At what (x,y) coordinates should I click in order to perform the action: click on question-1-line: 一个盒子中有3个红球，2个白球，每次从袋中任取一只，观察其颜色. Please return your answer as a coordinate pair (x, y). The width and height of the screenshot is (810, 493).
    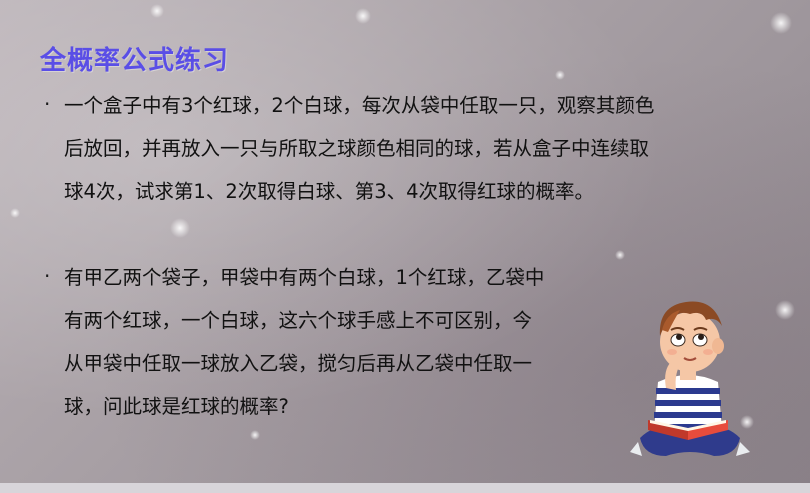
    Looking at the image, I should click on (359, 105).